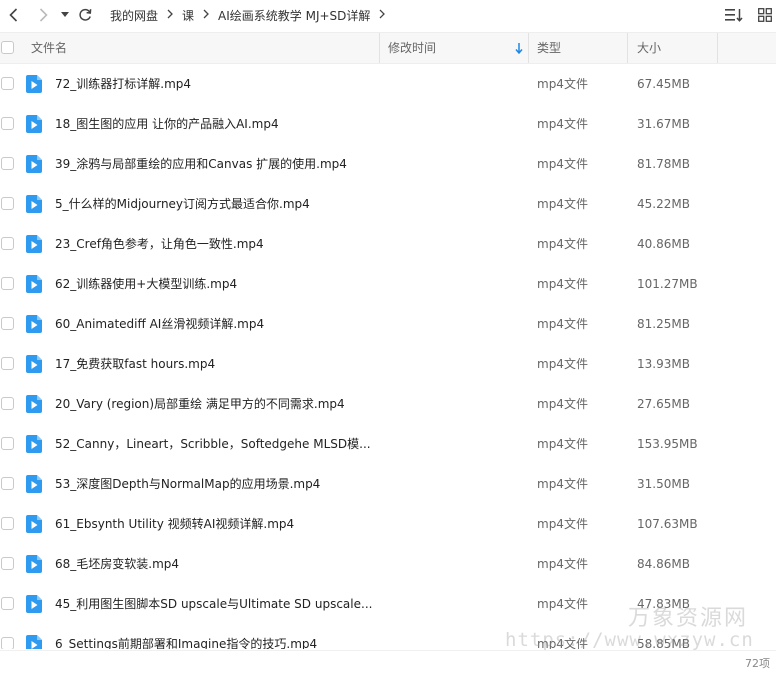 Image resolution: width=776 pixels, height=676 pixels. Describe the element at coordinates (757, 663) in the screenshot. I see `item-count: 72项` at that location.